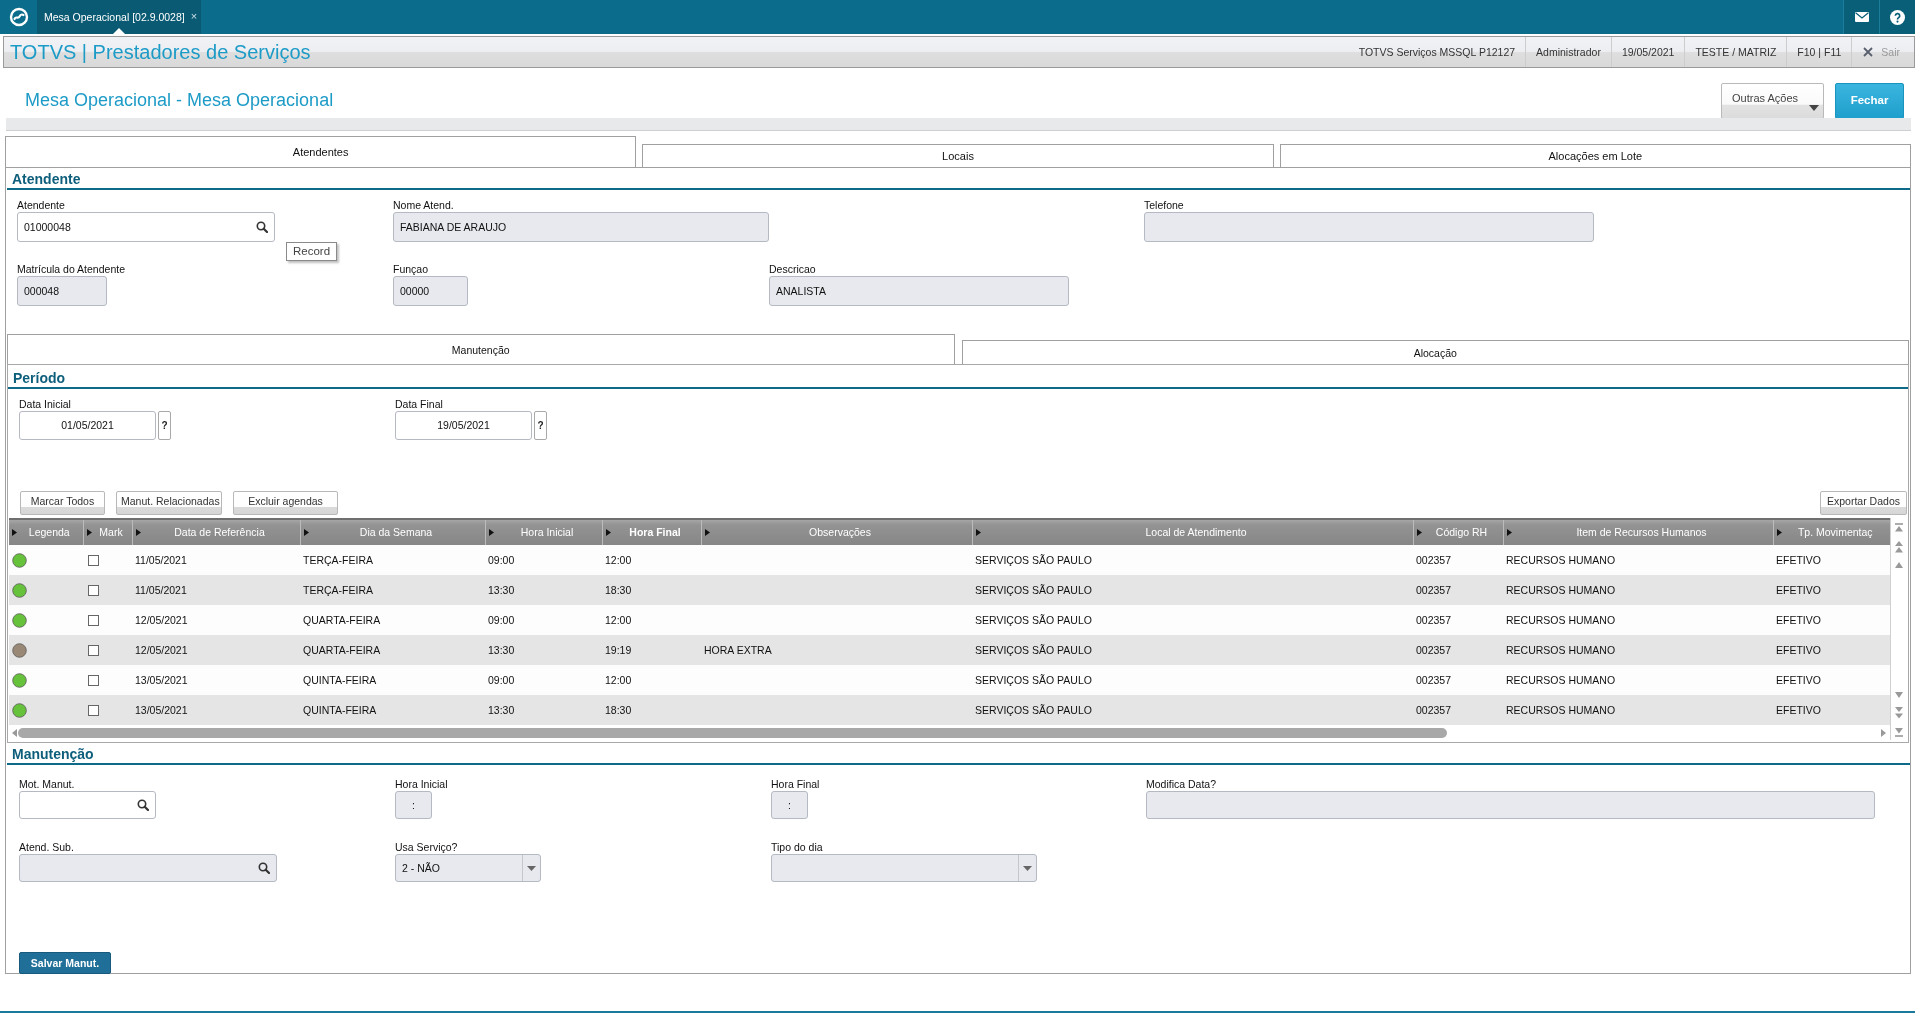 The image size is (1915, 1013). Describe the element at coordinates (119, 17) in the screenshot. I see `app-tab: Mesa Operacional [02.9.0028] ×` at that location.